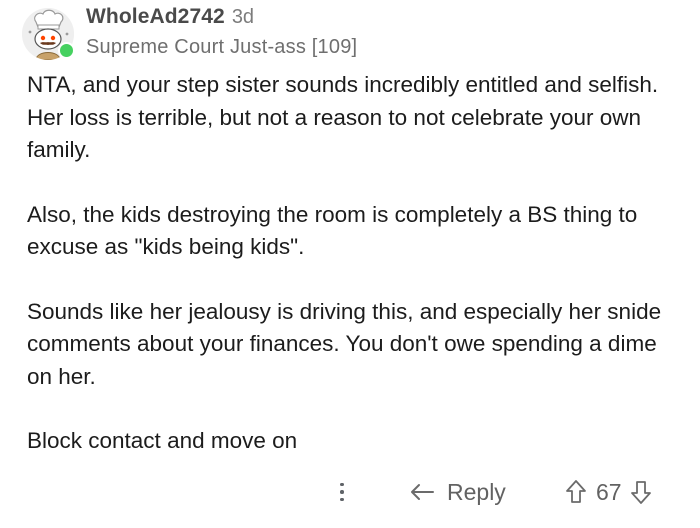 This screenshot has height=528, width=700. I want to click on more-options-button, so click(342, 492).